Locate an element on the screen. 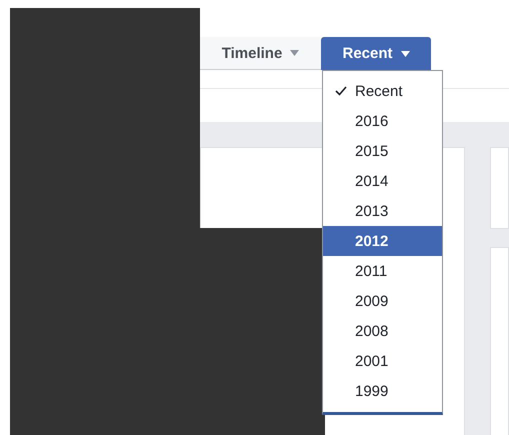  menu-item: 2016 is located at coordinates (382, 121).